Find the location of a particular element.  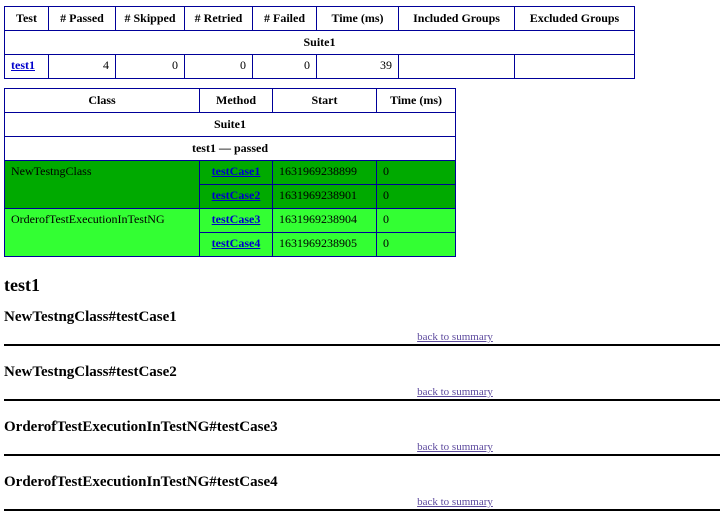

method-detail-heading: OrderofTestExecutionInTestNG#testCase4 is located at coordinates (141, 482).